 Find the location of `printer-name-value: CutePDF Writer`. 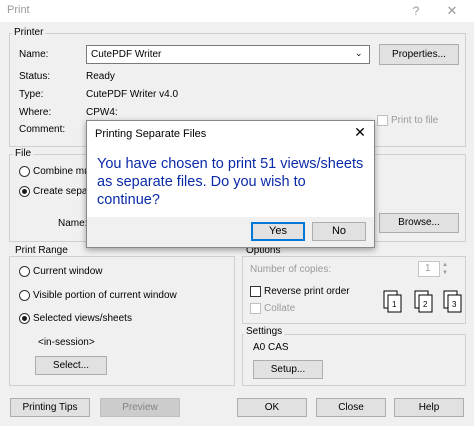

printer-name-value: CutePDF Writer is located at coordinates (126, 54).